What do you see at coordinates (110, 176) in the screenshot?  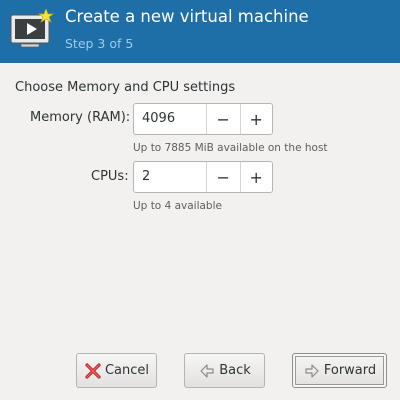 I see `cpus-label: CPUs:` at bounding box center [110, 176].